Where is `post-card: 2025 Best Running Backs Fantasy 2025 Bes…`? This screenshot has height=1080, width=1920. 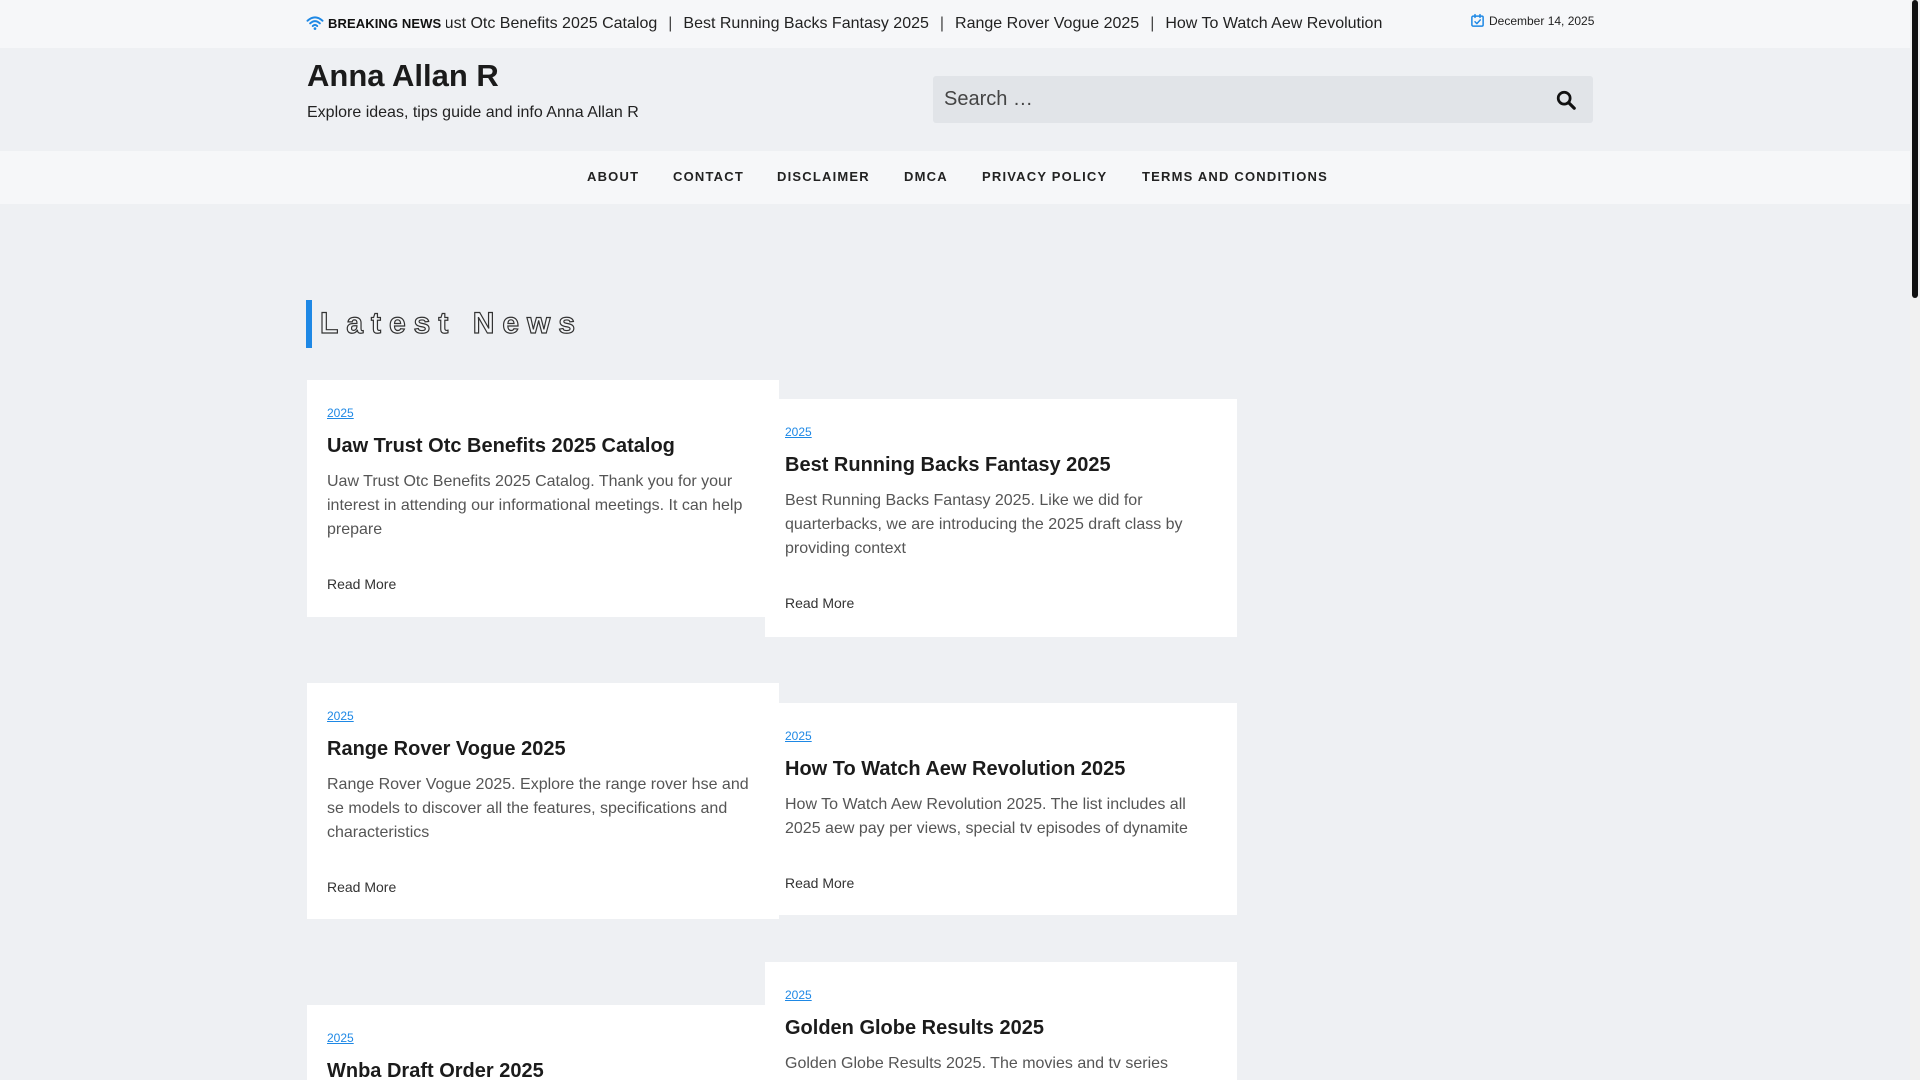
post-card: 2025 Best Running Backs Fantasy 2025 Bes… is located at coordinates (1001, 518).